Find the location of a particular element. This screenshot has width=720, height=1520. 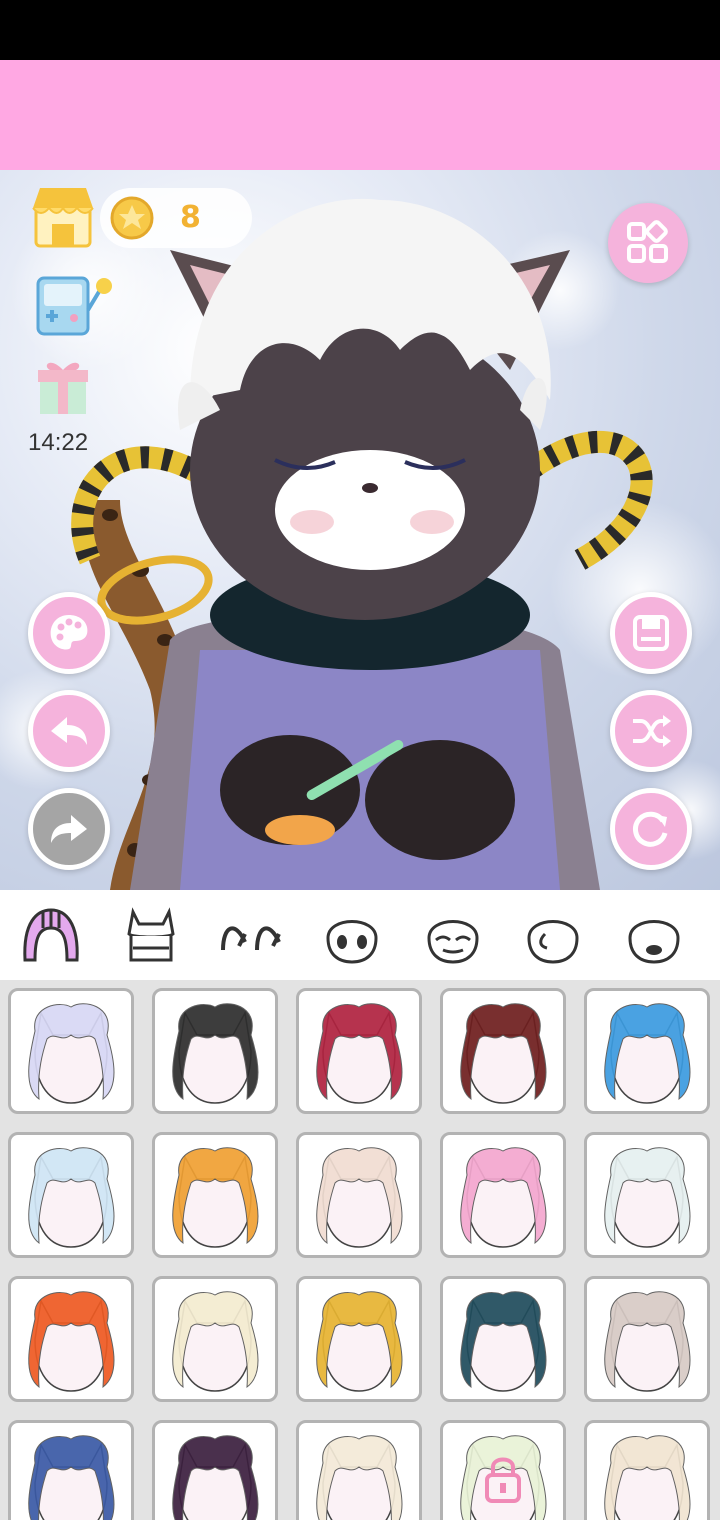

redo-button is located at coordinates (69, 829).